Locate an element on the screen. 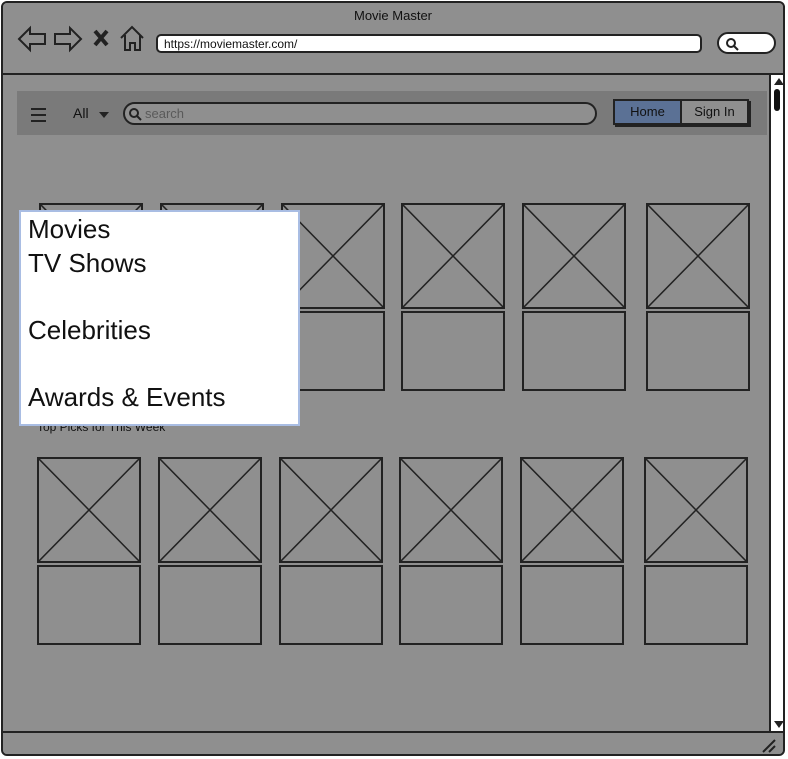 The width and height of the screenshot is (788, 759). title-bar: Movie Master https://moviemaster.com/ is located at coordinates (393, 39).